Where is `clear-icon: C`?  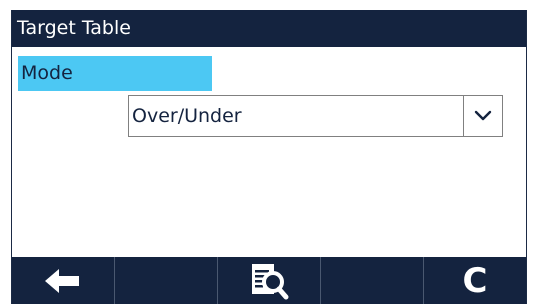
clear-icon: C is located at coordinates (475, 280).